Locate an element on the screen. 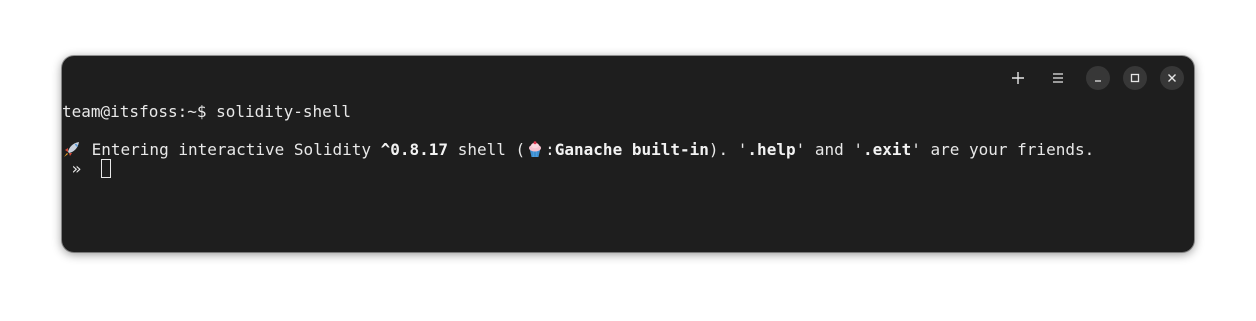 The width and height of the screenshot is (1256, 321). header-bar is located at coordinates (628, 78).